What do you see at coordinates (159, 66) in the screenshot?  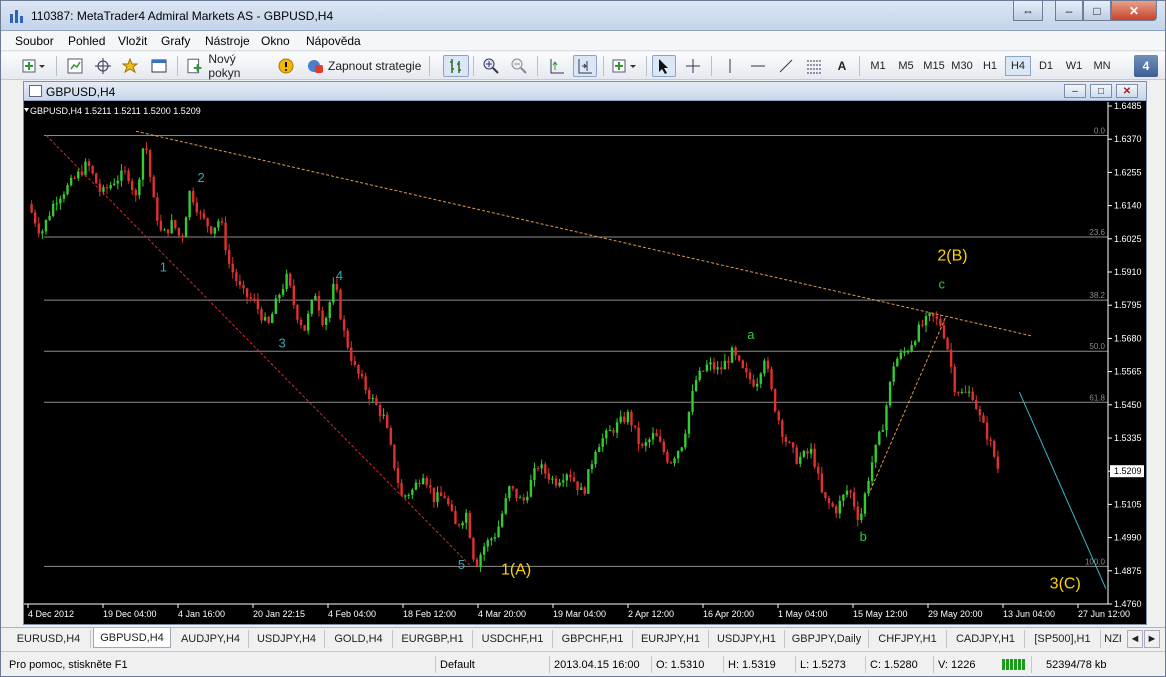 I see `terminal-window-icon` at bounding box center [159, 66].